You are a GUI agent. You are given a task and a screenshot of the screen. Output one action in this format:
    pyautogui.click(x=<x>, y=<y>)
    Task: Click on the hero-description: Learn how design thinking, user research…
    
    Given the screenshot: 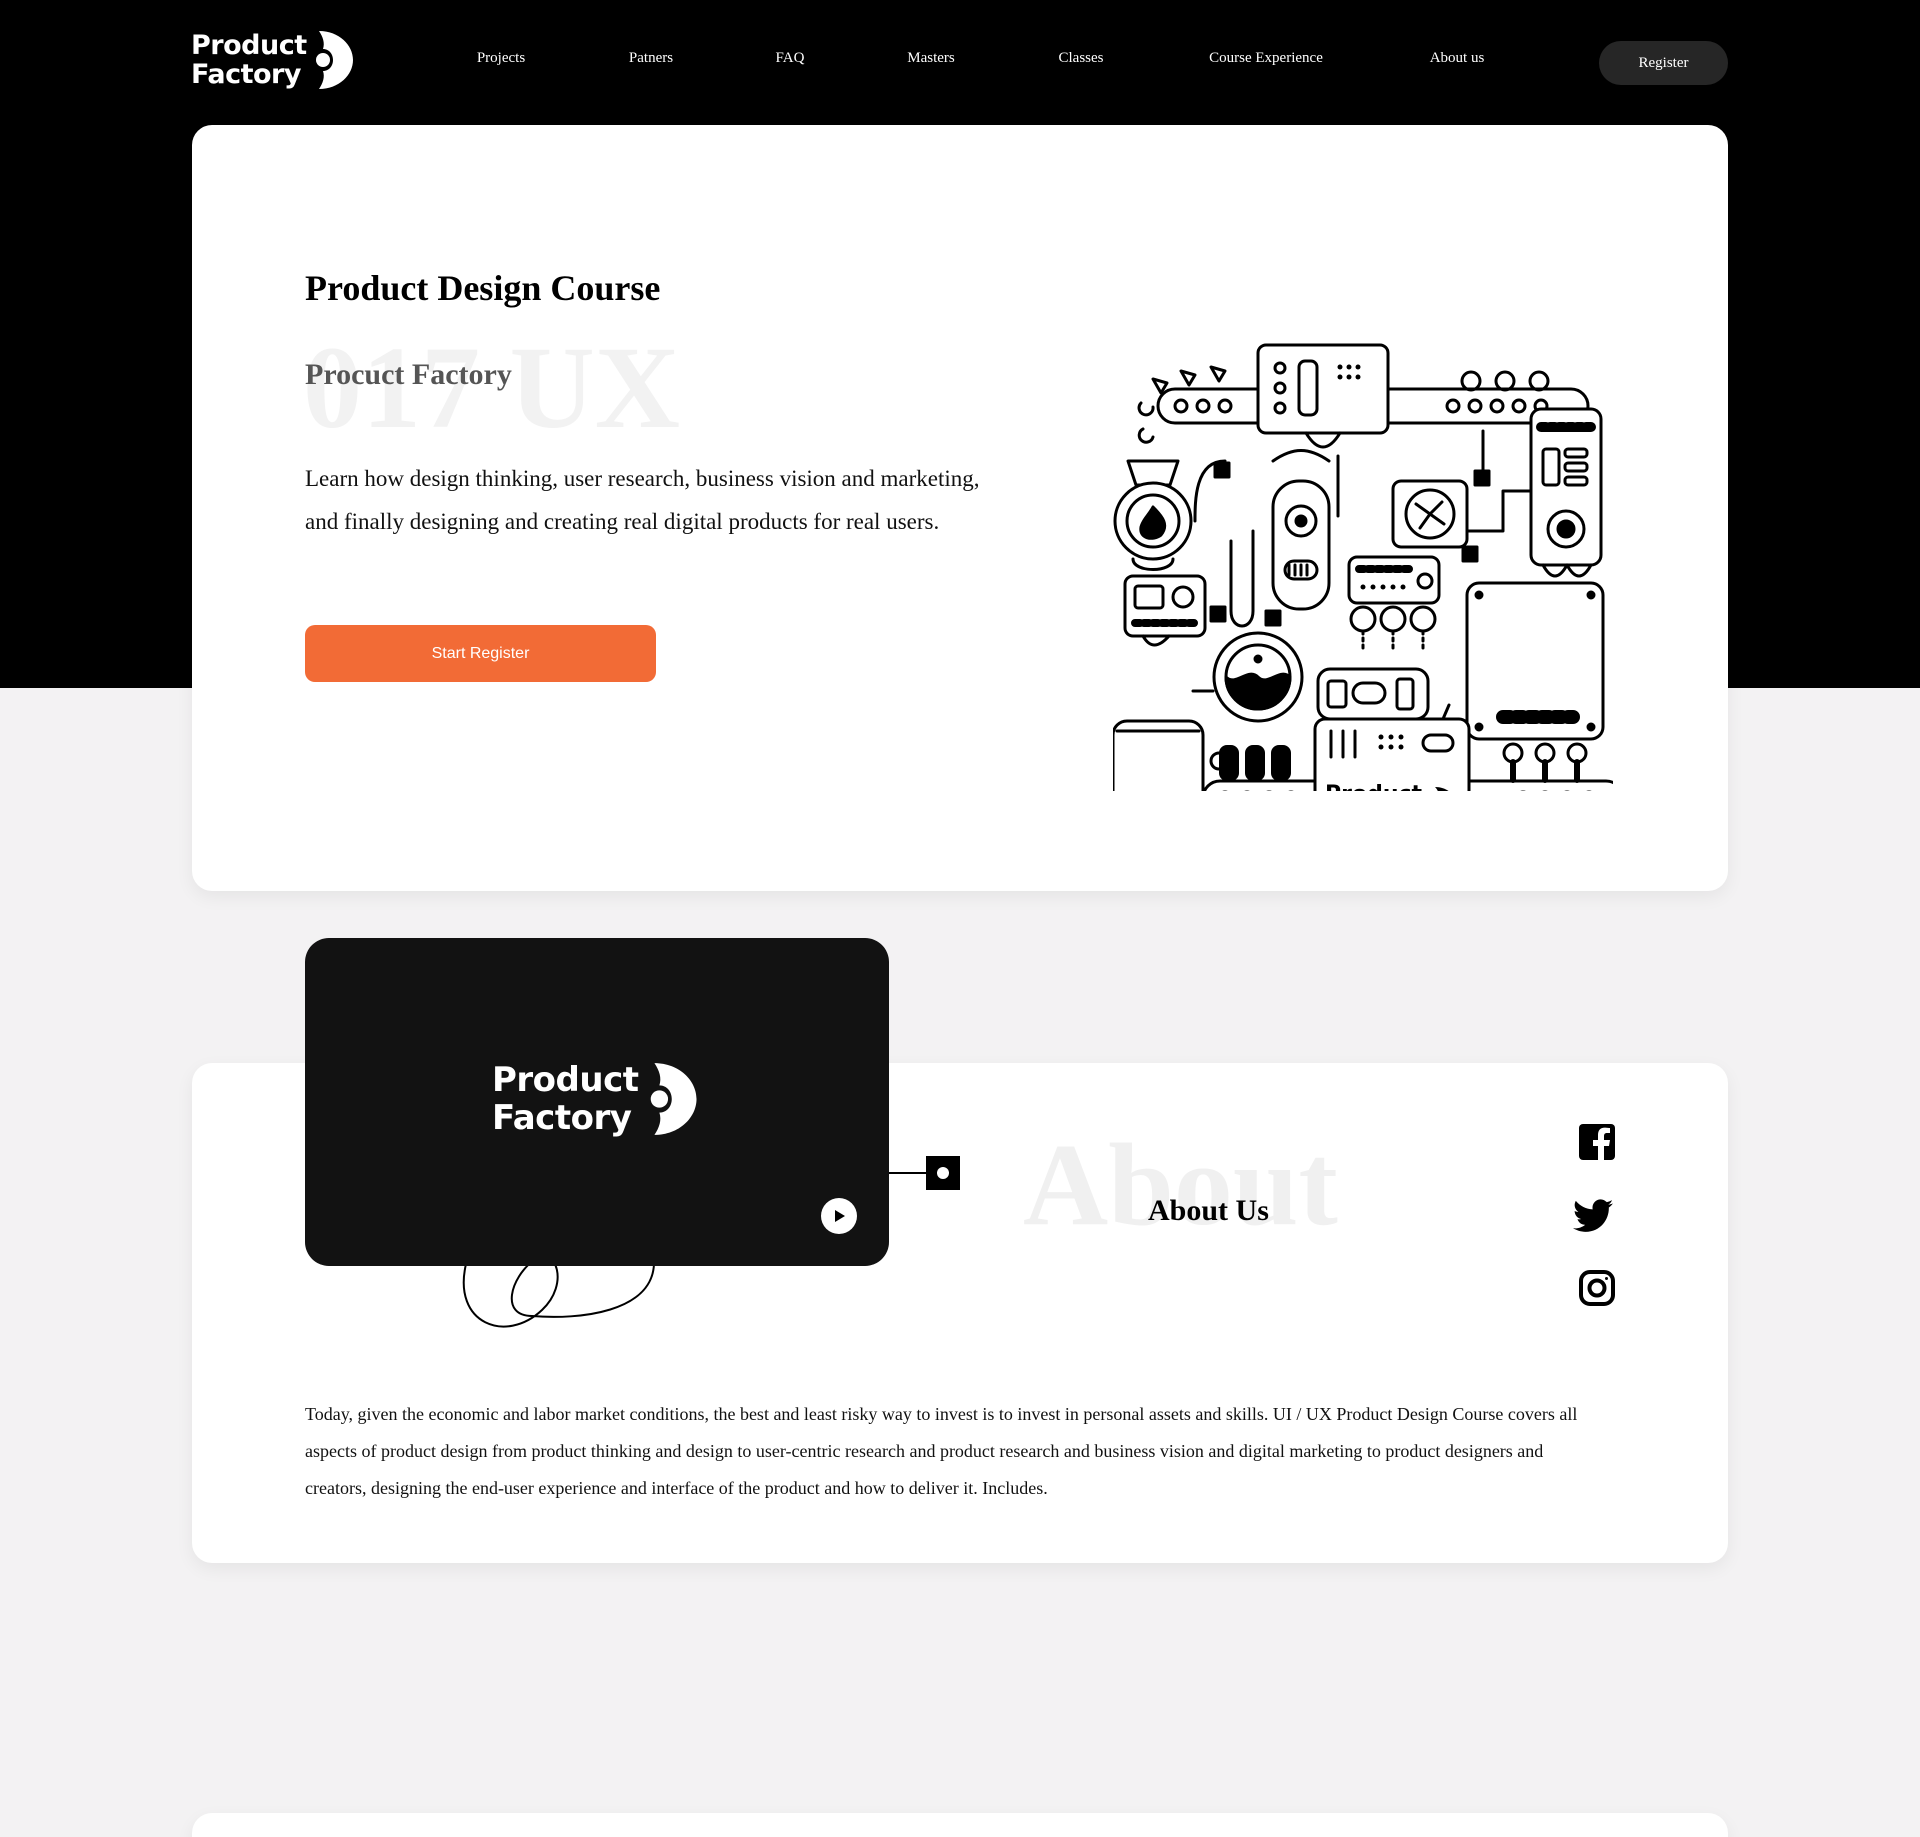 What is the action you would take?
    pyautogui.click(x=642, y=500)
    